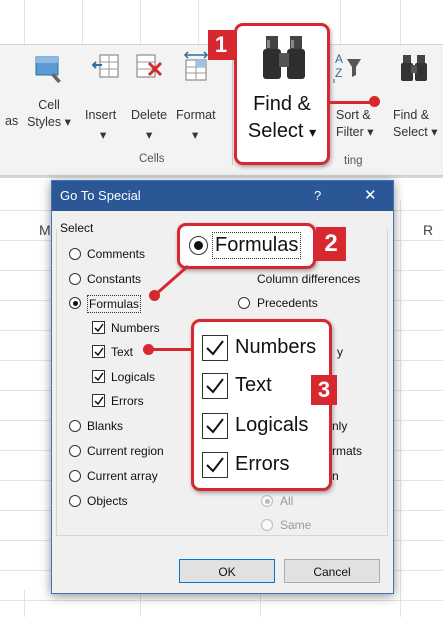  Describe the element at coordinates (324, 390) in the screenshot. I see `step-3-badge: 3` at that location.